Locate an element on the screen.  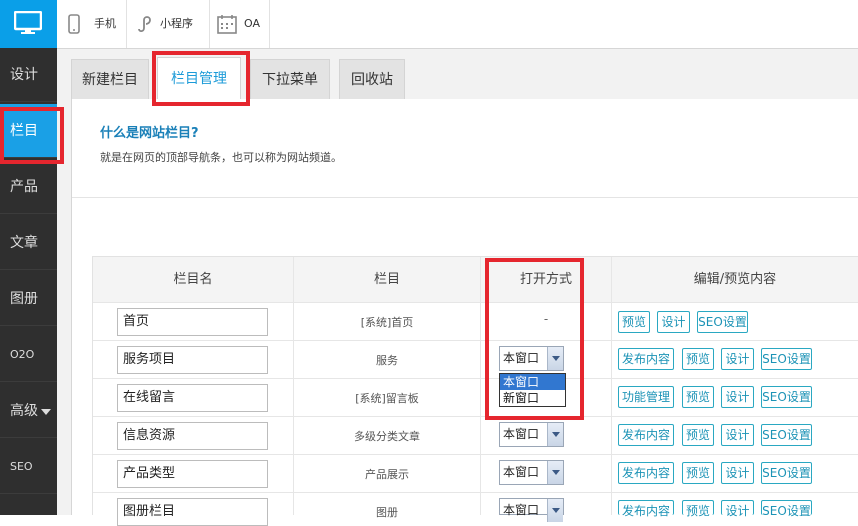
sidebar-item-columns: 栏目 is located at coordinates (28, 131).